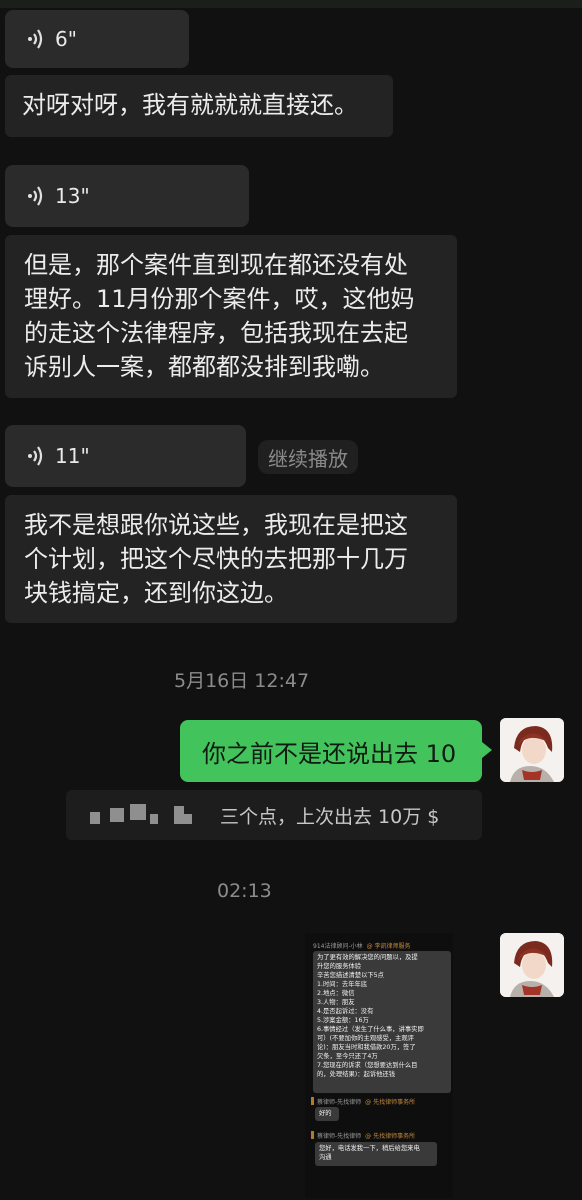 The image size is (582, 1200). What do you see at coordinates (376, 1154) in the screenshot?
I see `screenshot-message-card: 您好，电话发我一下，稍后给您来电 沟通` at bounding box center [376, 1154].